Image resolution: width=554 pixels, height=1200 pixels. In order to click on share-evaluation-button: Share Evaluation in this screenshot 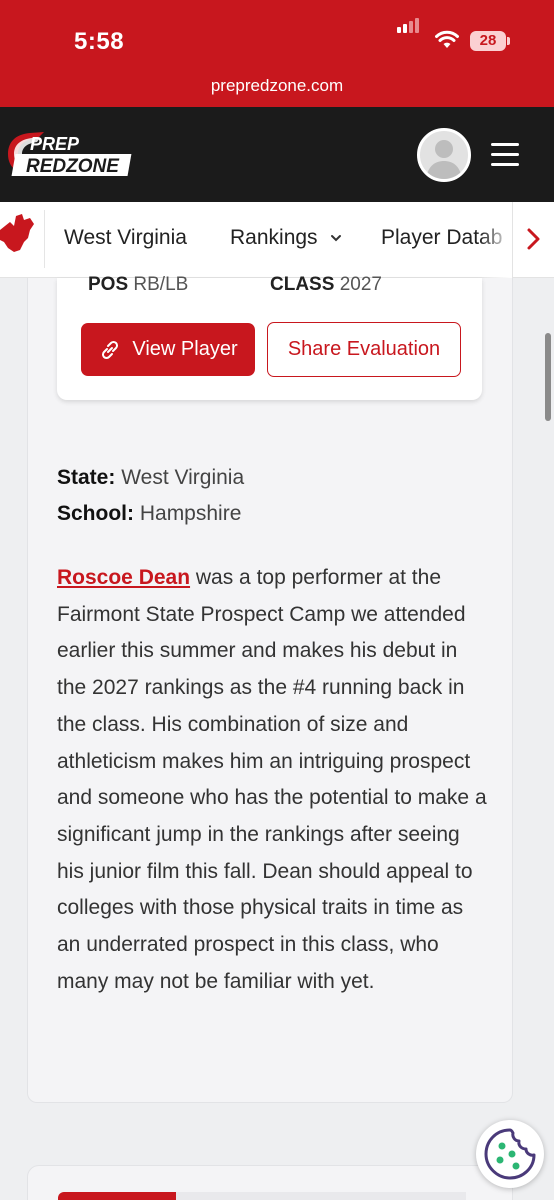, I will do `click(364, 349)`.